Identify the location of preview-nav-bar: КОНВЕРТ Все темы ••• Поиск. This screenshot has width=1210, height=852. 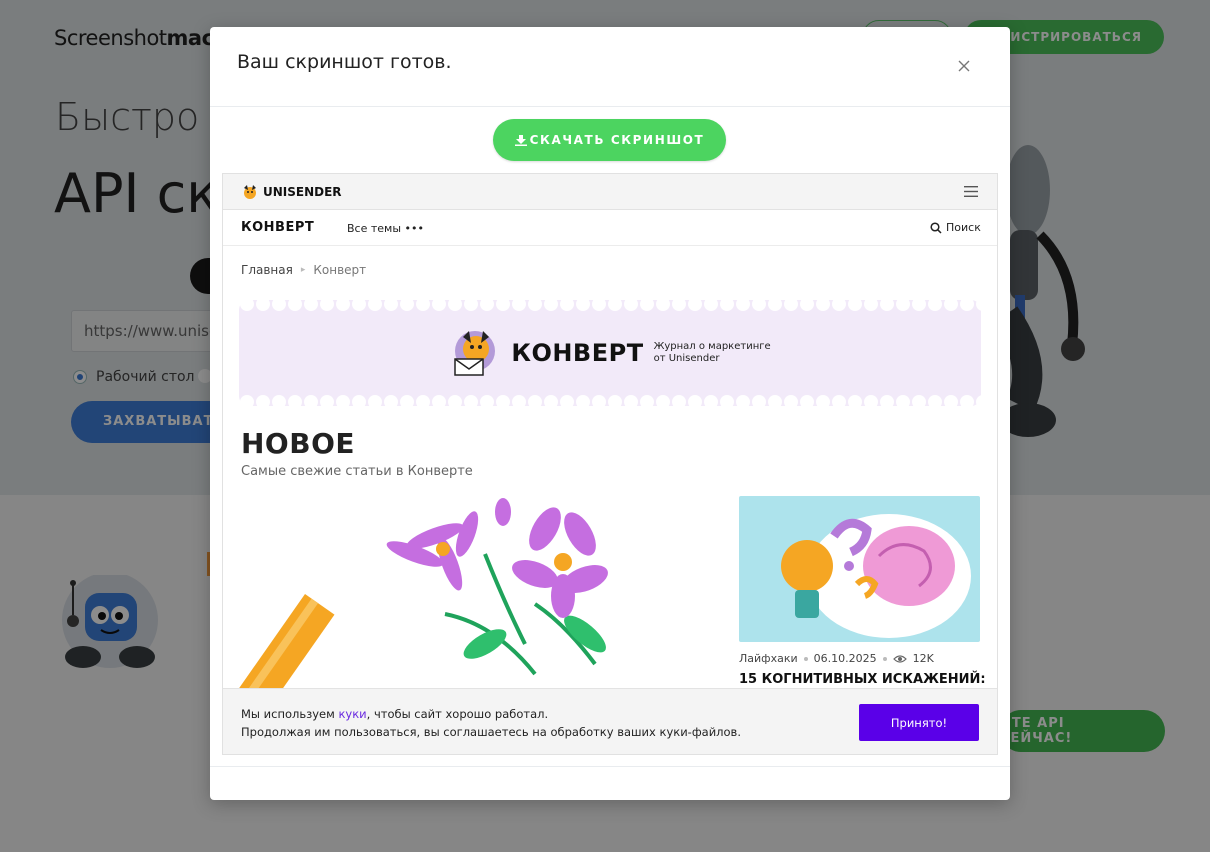
(610, 228).